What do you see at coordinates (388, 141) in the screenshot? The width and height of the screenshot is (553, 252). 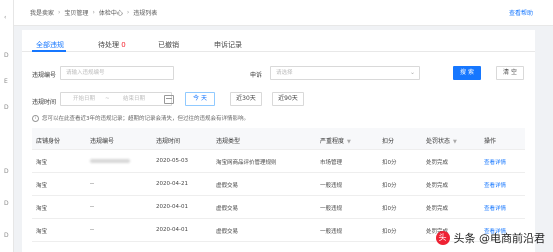 I see `column-header: 扣分` at bounding box center [388, 141].